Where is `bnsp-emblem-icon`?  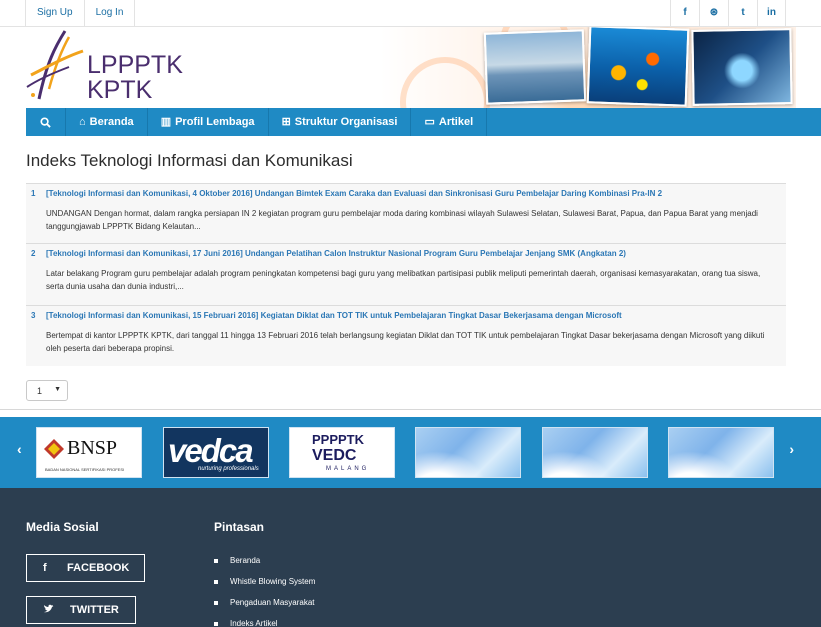
bnsp-emblem-icon is located at coordinates (54, 449).